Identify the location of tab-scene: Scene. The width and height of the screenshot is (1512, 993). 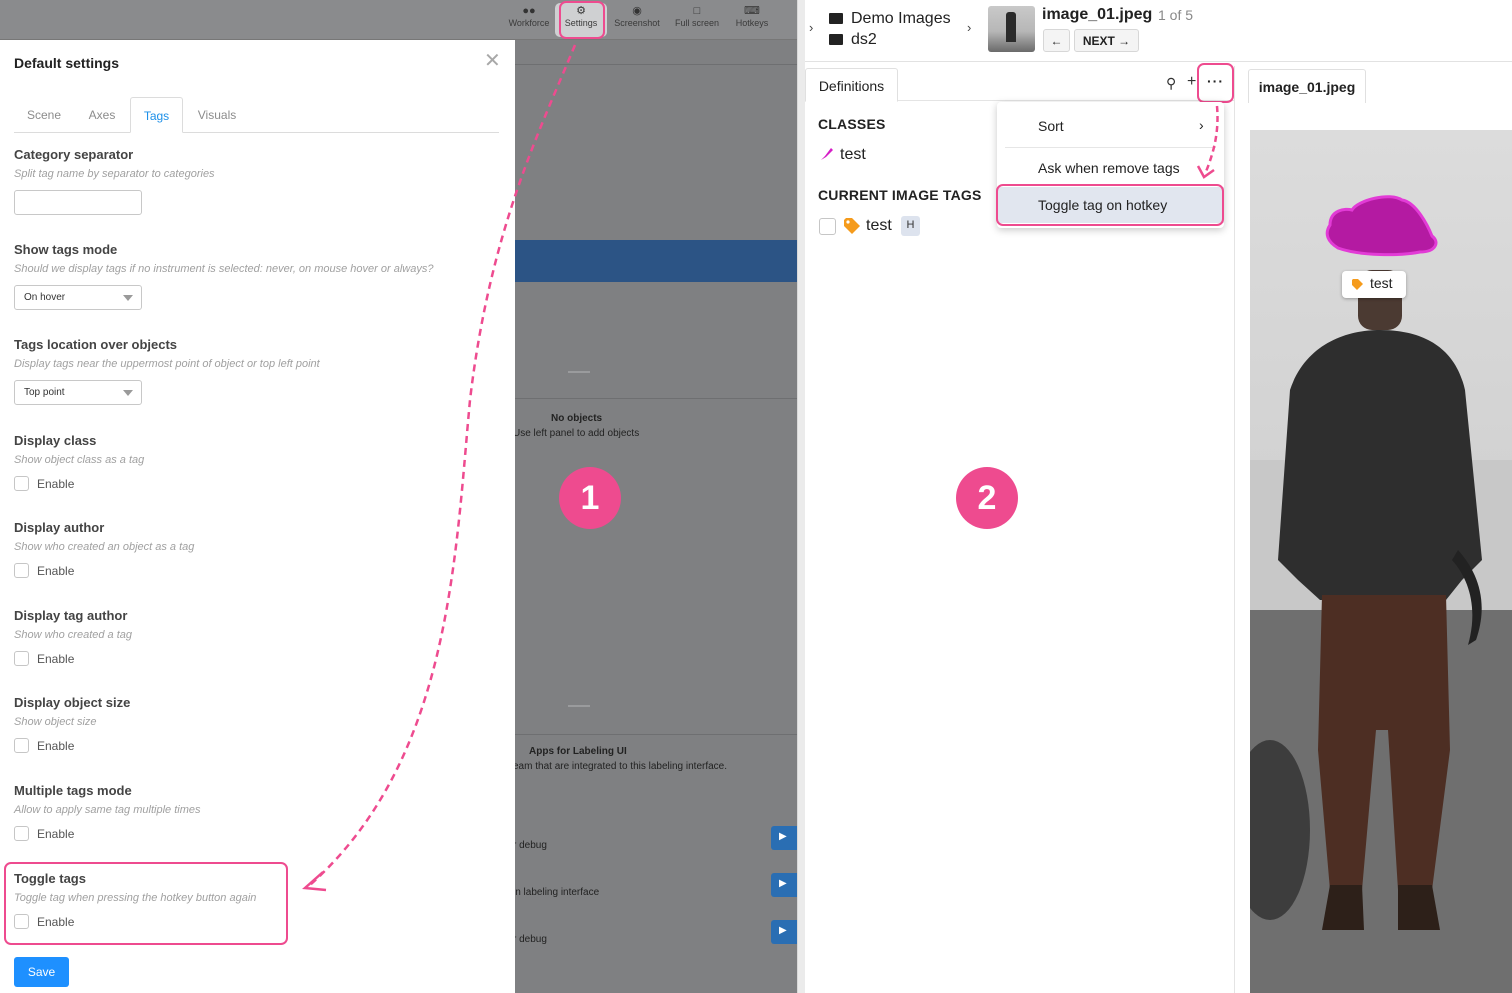
(44, 115).